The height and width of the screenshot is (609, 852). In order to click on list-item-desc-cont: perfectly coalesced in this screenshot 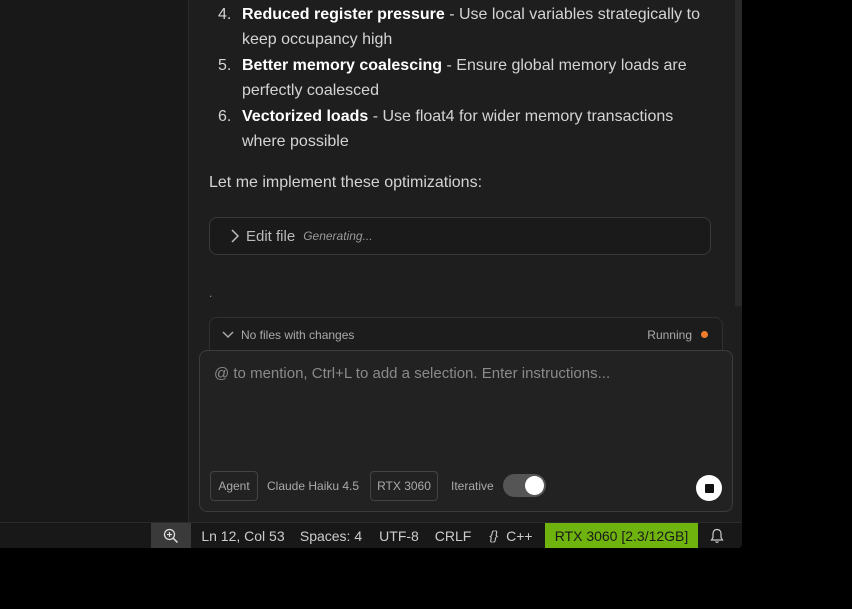, I will do `click(310, 90)`.